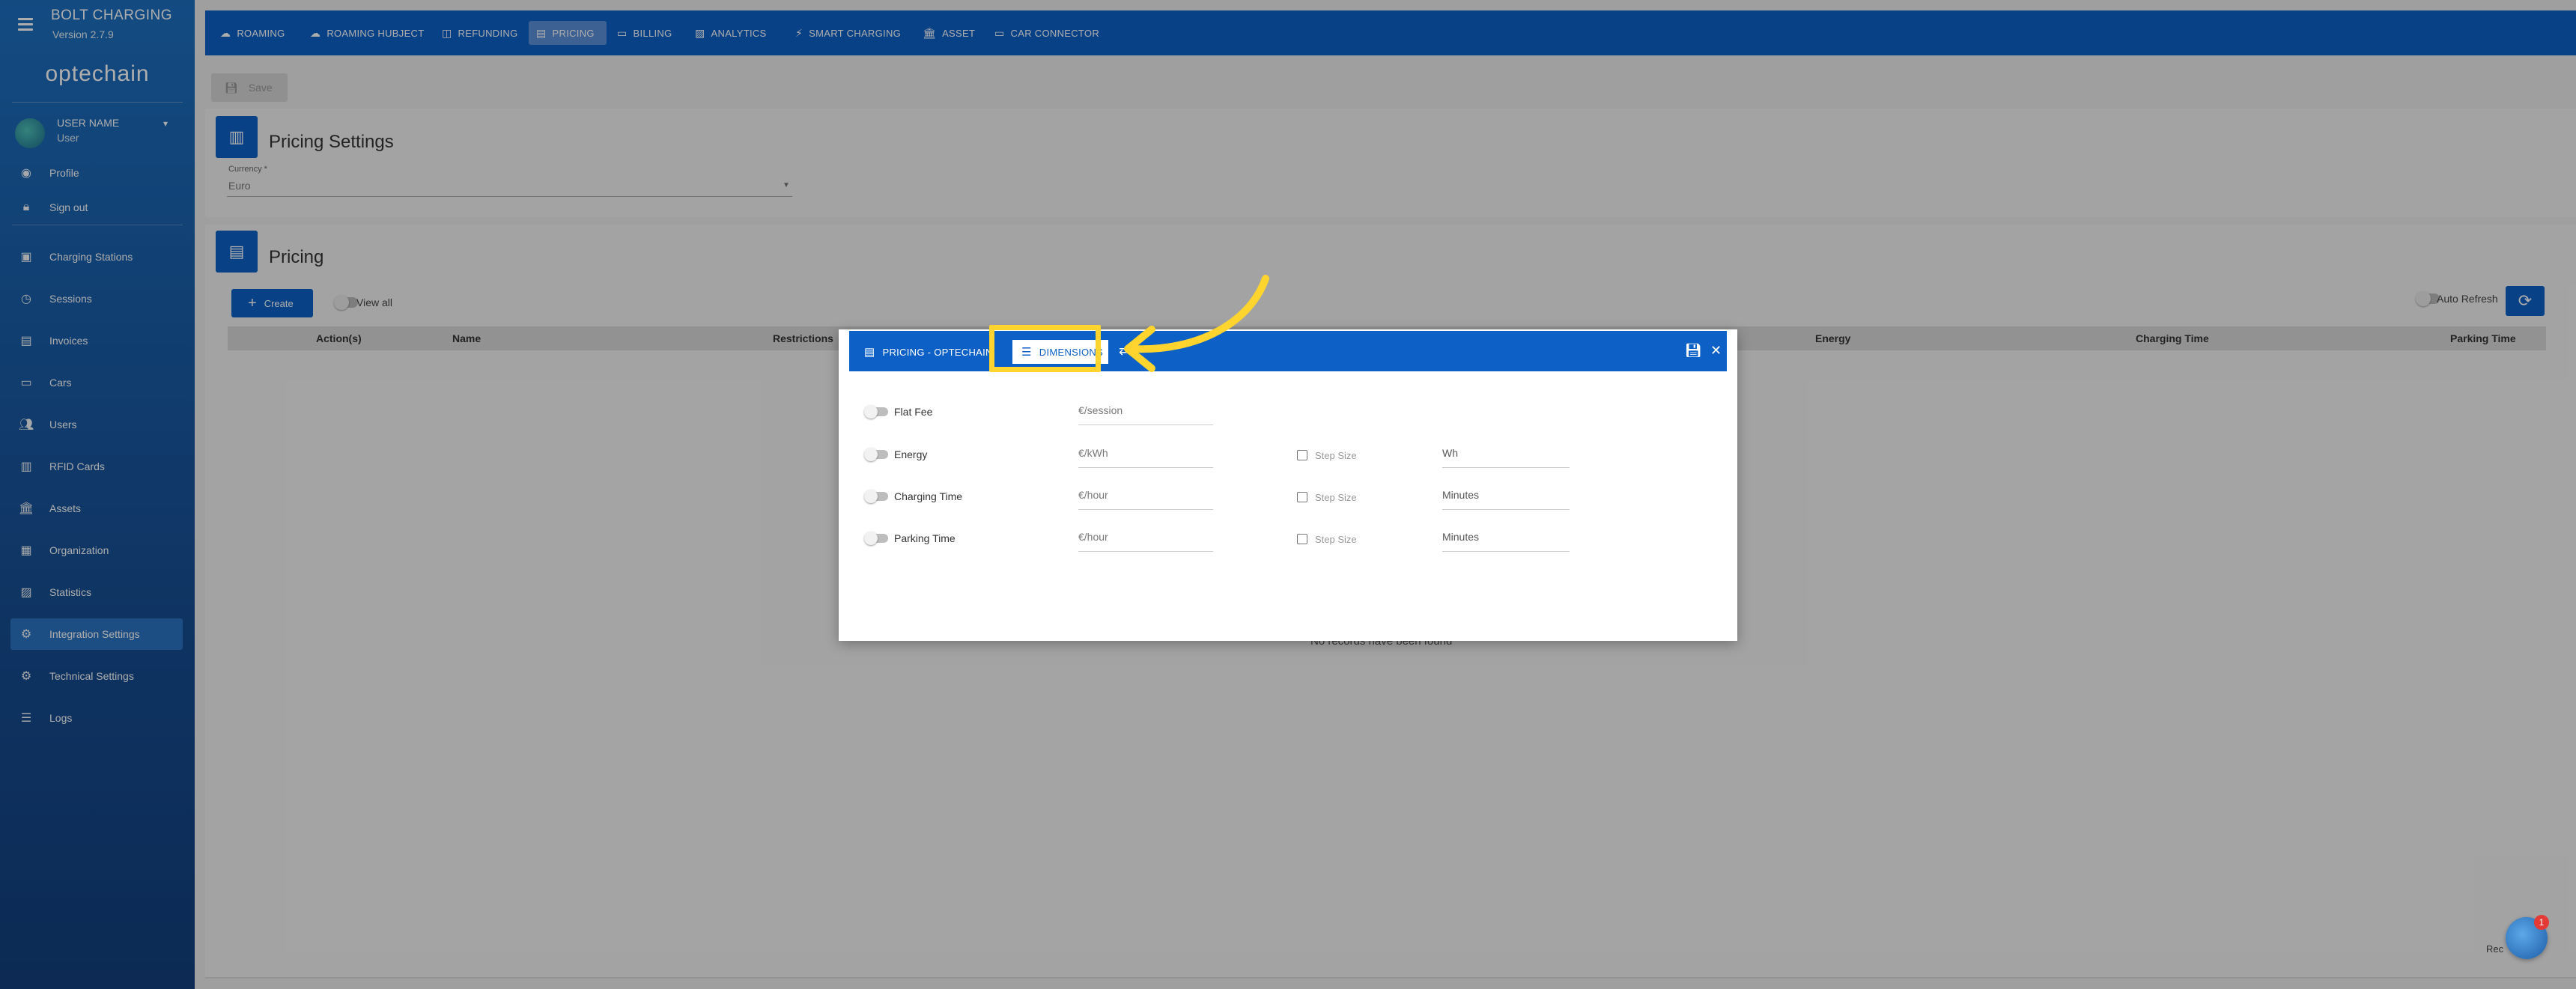 This screenshot has width=2576, height=989. I want to click on close-icon: ✕, so click(1716, 351).